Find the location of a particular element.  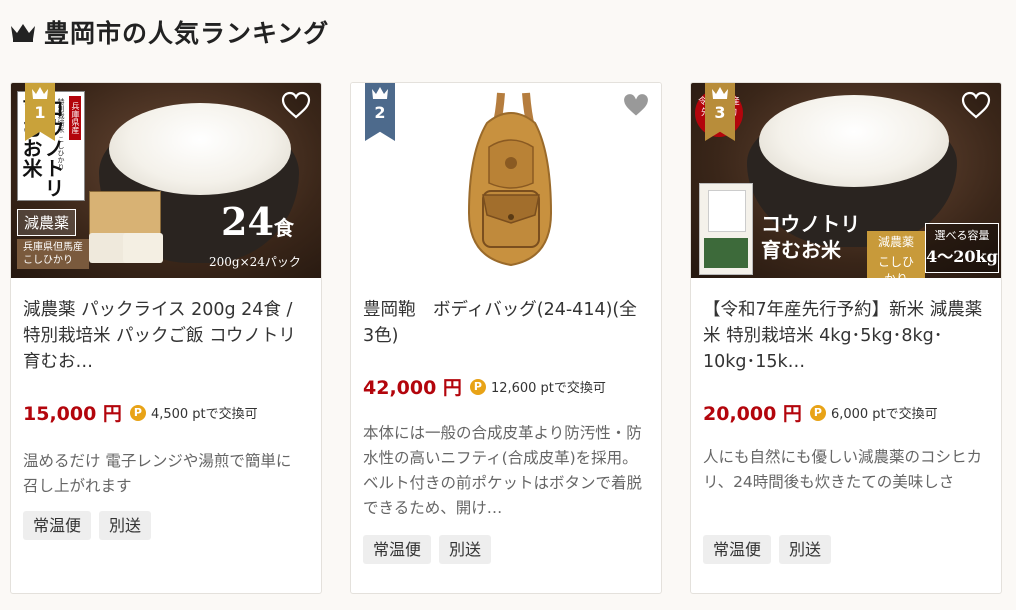

rank-number: 2 is located at coordinates (380, 112).